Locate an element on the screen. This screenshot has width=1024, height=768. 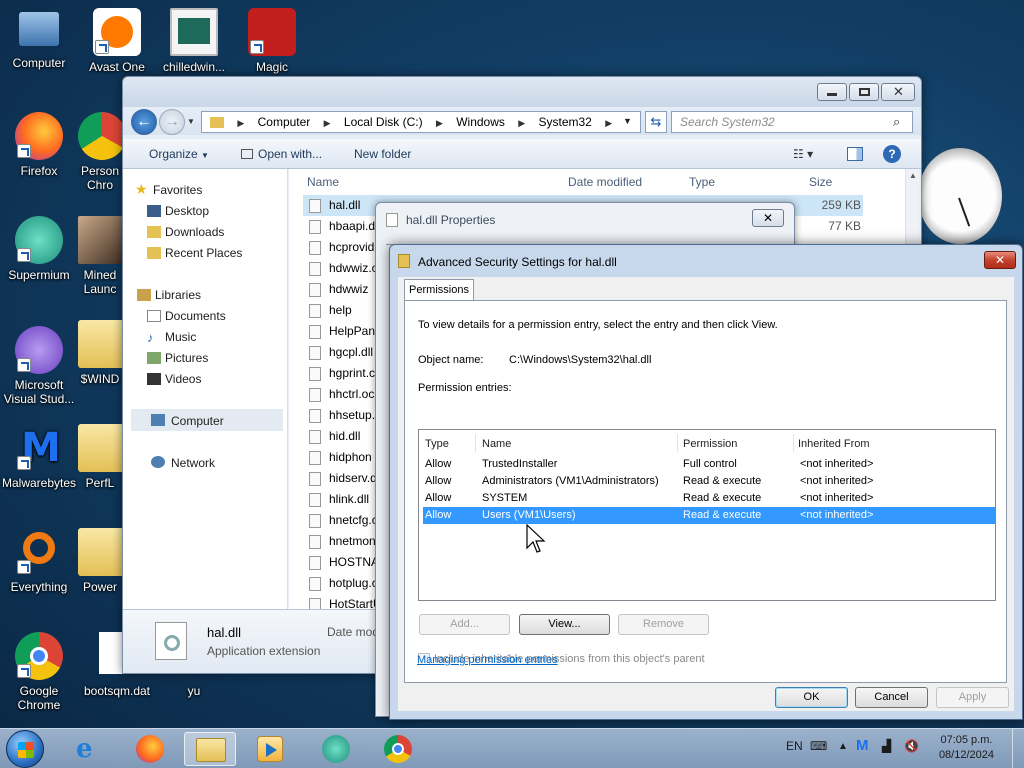
properties-close-button: ✕ is located at coordinates (768, 218).